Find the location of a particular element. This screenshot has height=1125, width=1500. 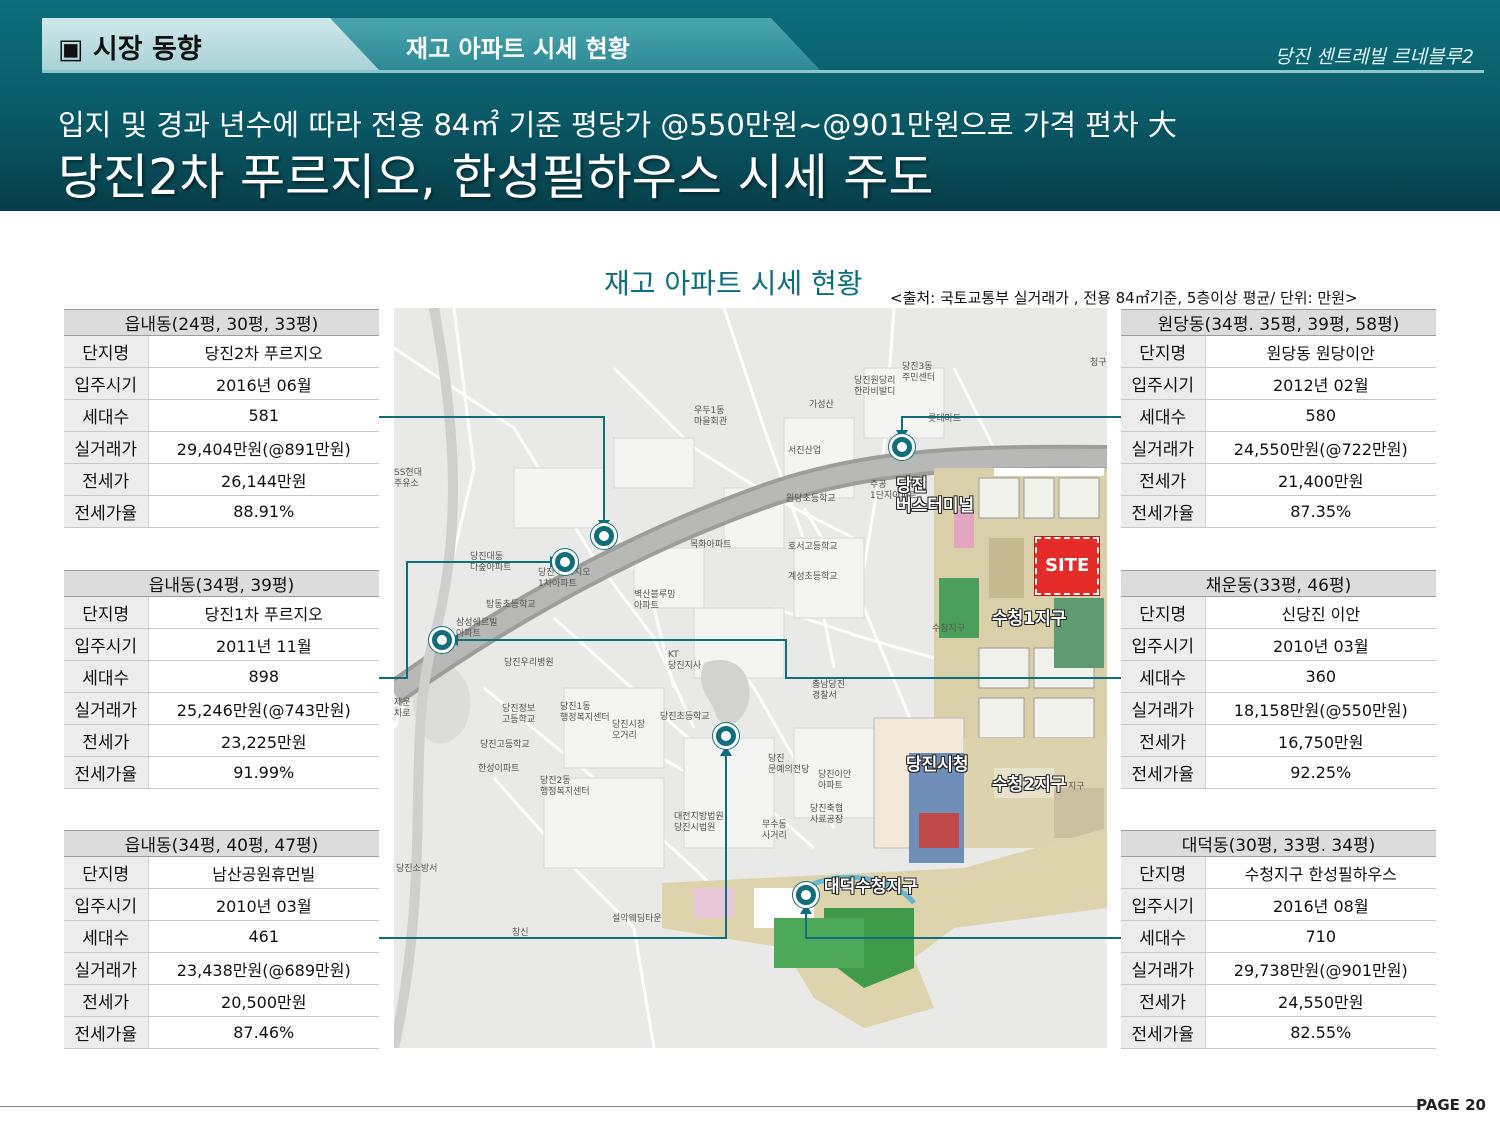

map-pin-chaeun-ian is located at coordinates (442, 640).